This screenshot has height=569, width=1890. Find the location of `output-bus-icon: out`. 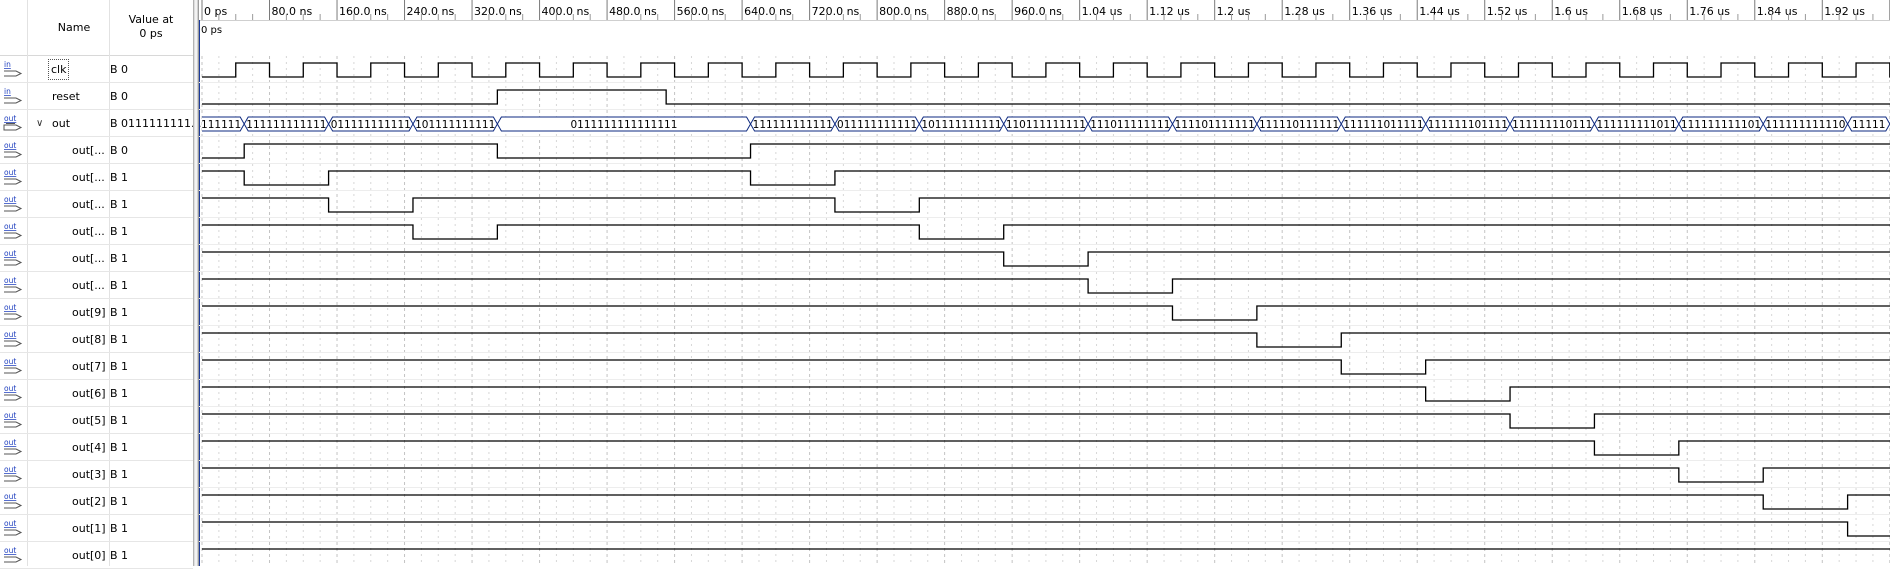

output-bus-icon: out is located at coordinates (14, 123).